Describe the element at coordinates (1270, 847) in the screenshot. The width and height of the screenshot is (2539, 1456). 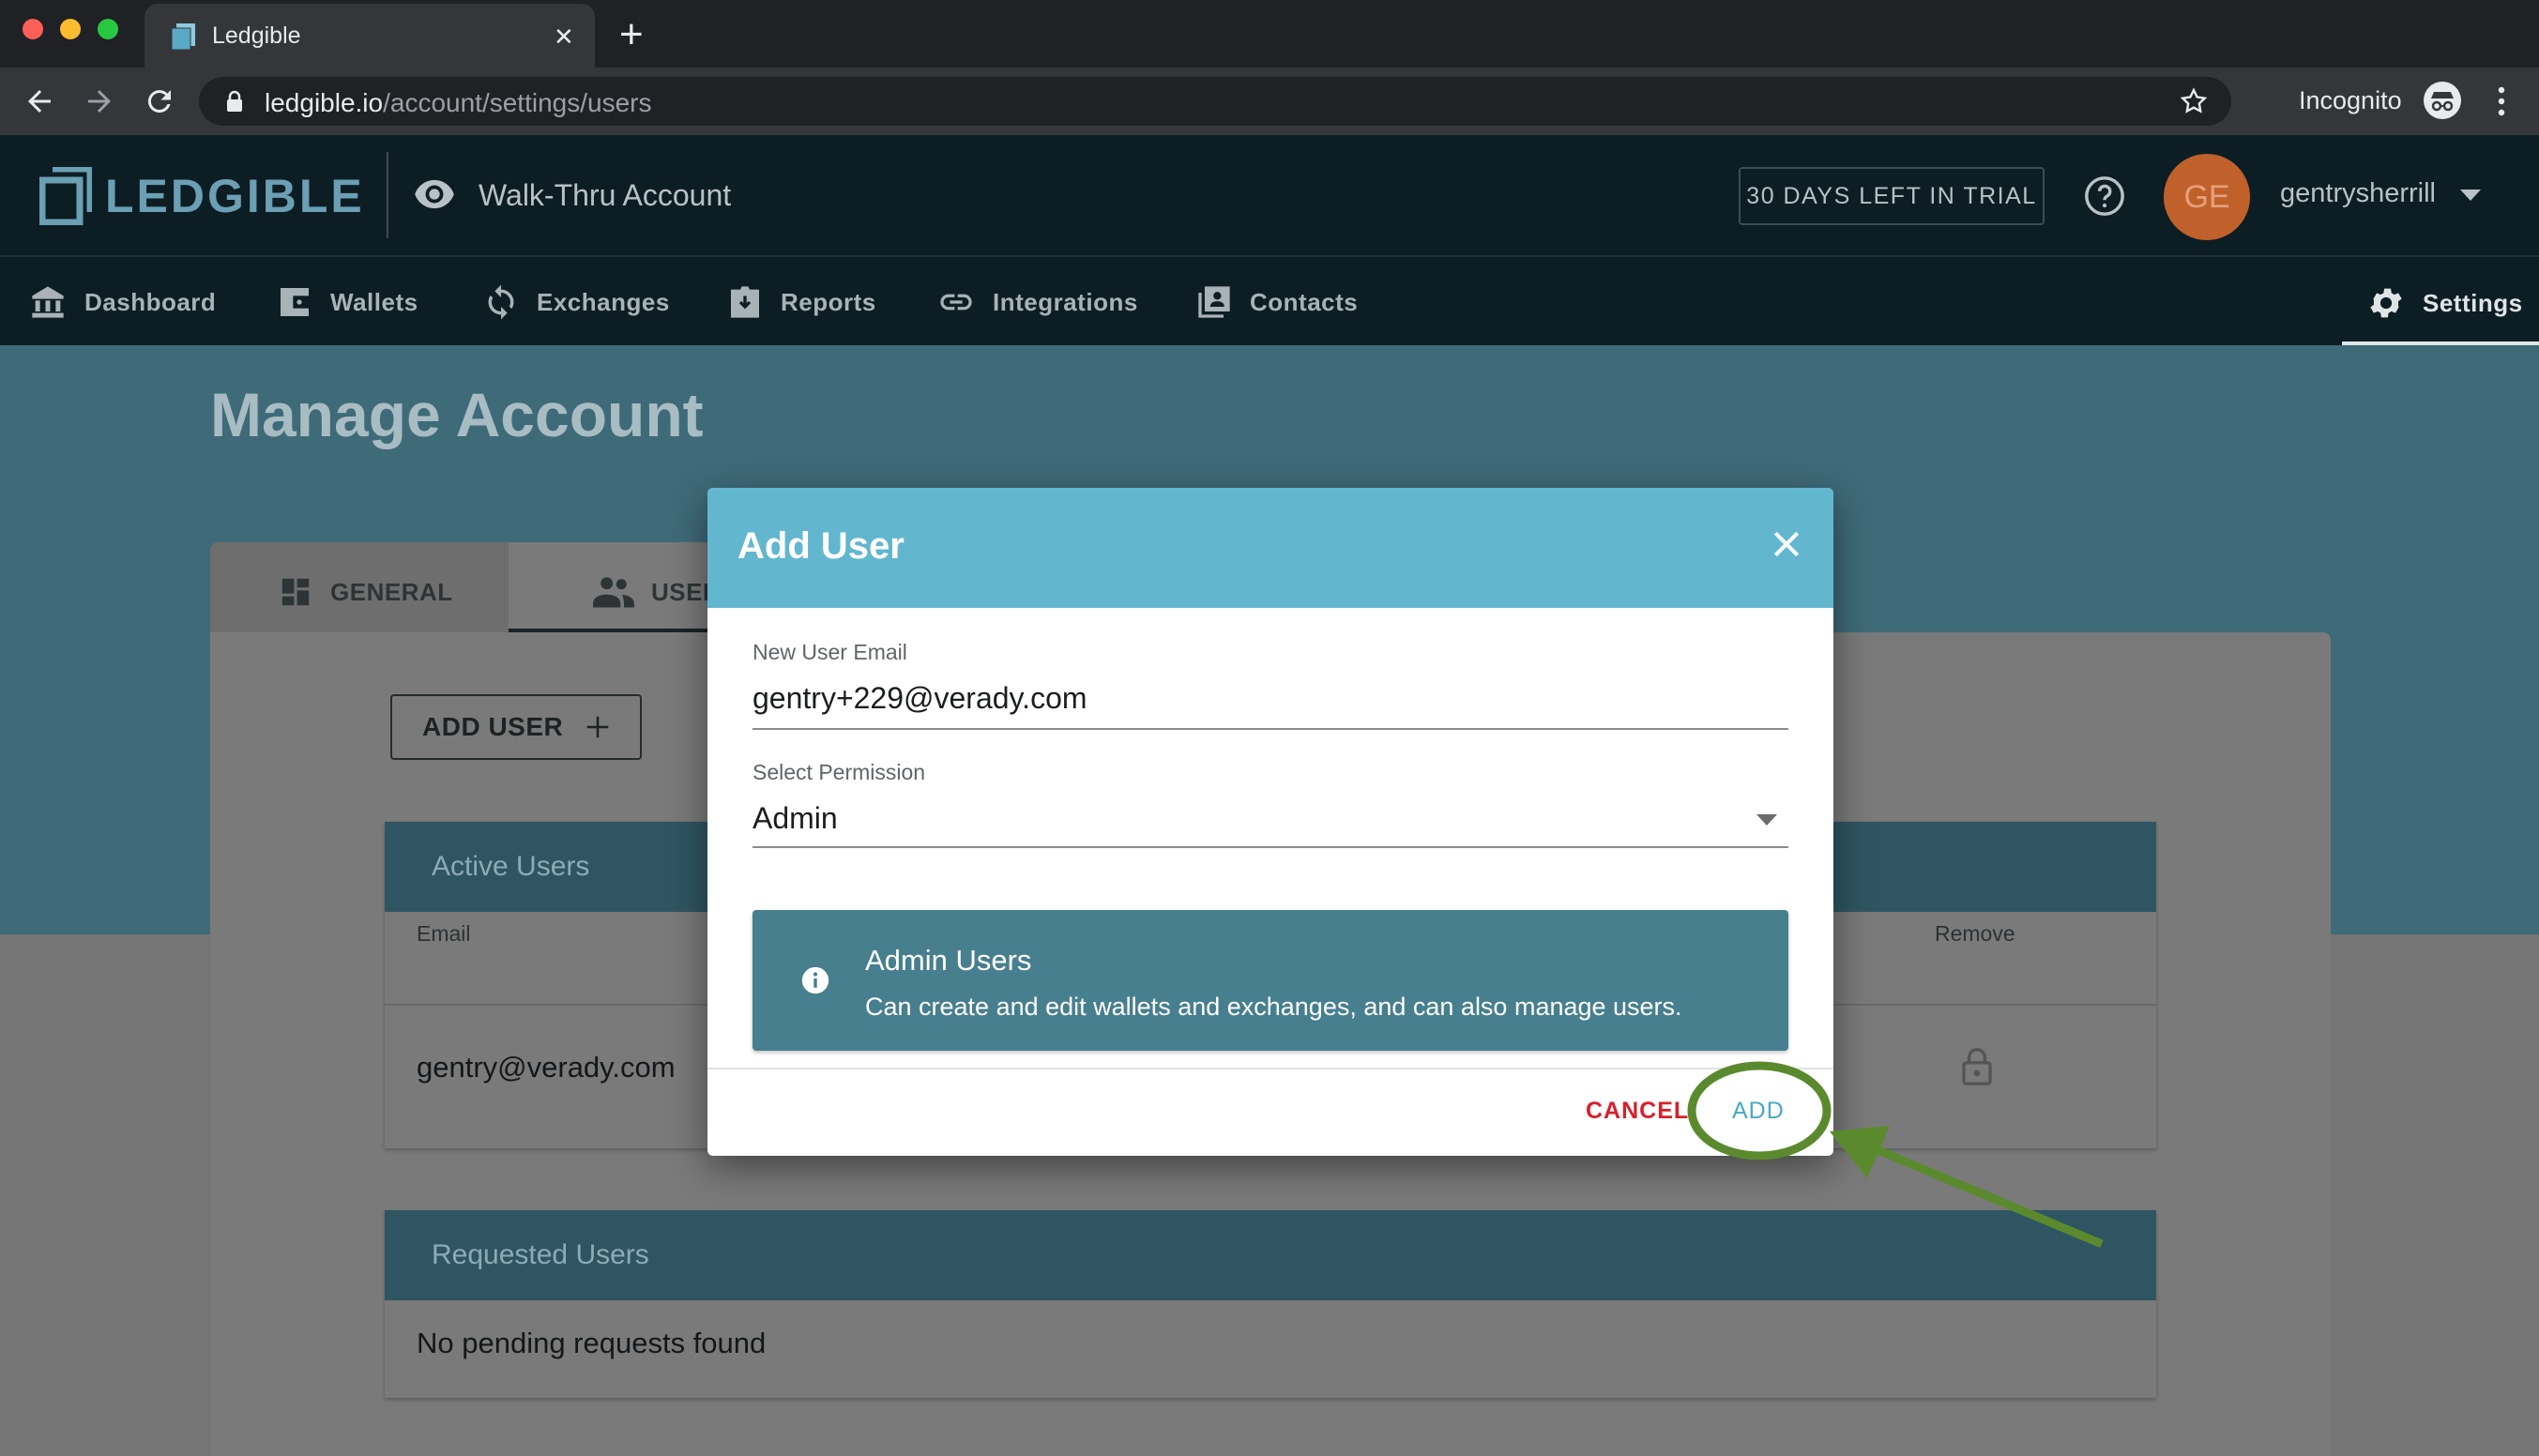
I see `permission-select-underline` at that location.